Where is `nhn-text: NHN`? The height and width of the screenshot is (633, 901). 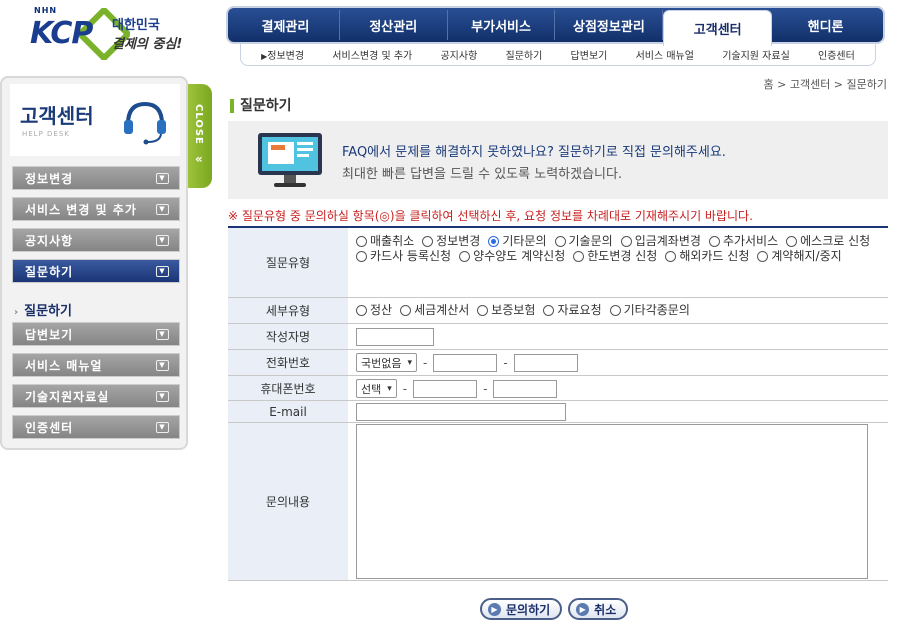 nhn-text: NHN is located at coordinates (46, 10).